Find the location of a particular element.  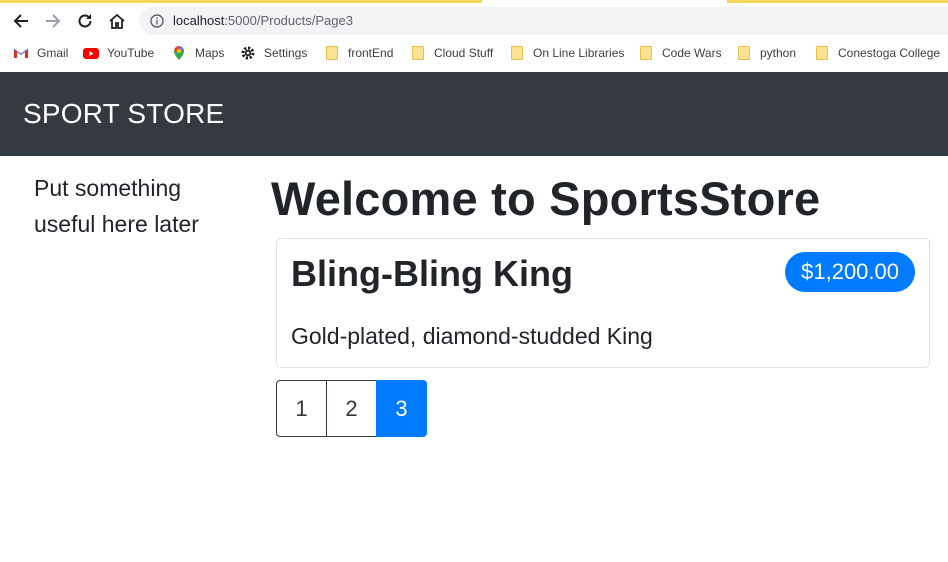

info-icon is located at coordinates (157, 21).